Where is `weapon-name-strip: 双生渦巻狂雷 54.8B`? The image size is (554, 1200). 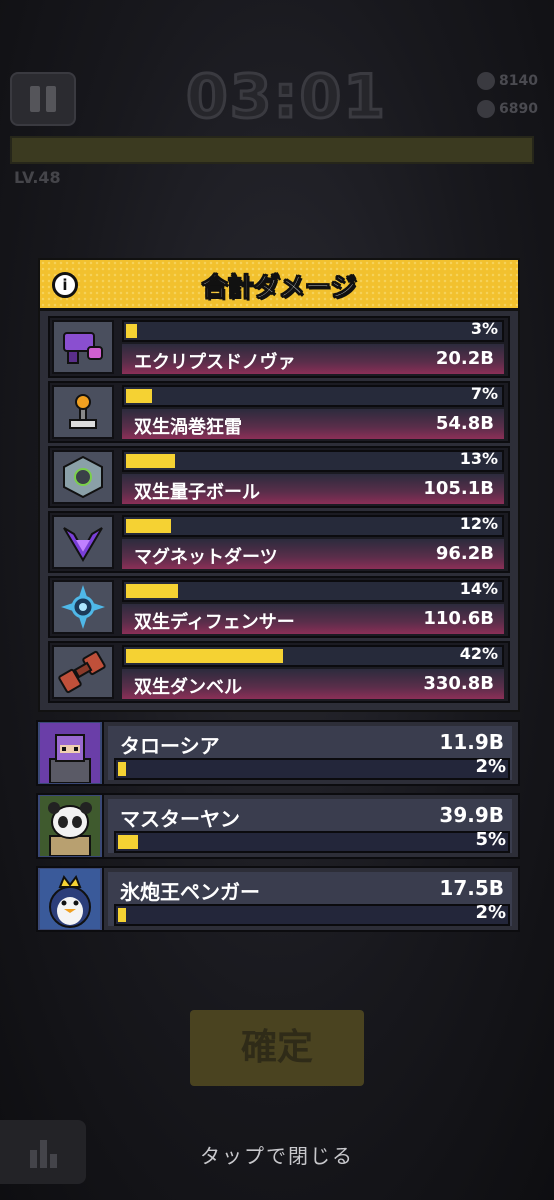 weapon-name-strip: 双生渦巻狂雷 54.8B is located at coordinates (313, 424).